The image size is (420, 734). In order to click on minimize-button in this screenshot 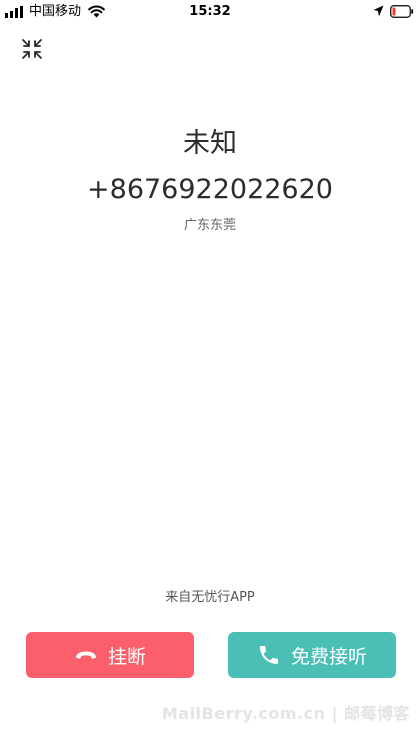, I will do `click(32, 49)`.